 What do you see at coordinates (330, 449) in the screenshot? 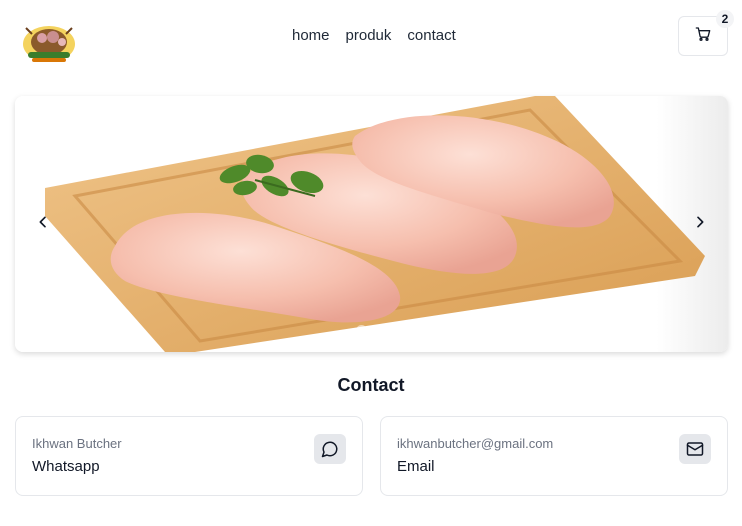
I see `chat-bubble-icon` at bounding box center [330, 449].